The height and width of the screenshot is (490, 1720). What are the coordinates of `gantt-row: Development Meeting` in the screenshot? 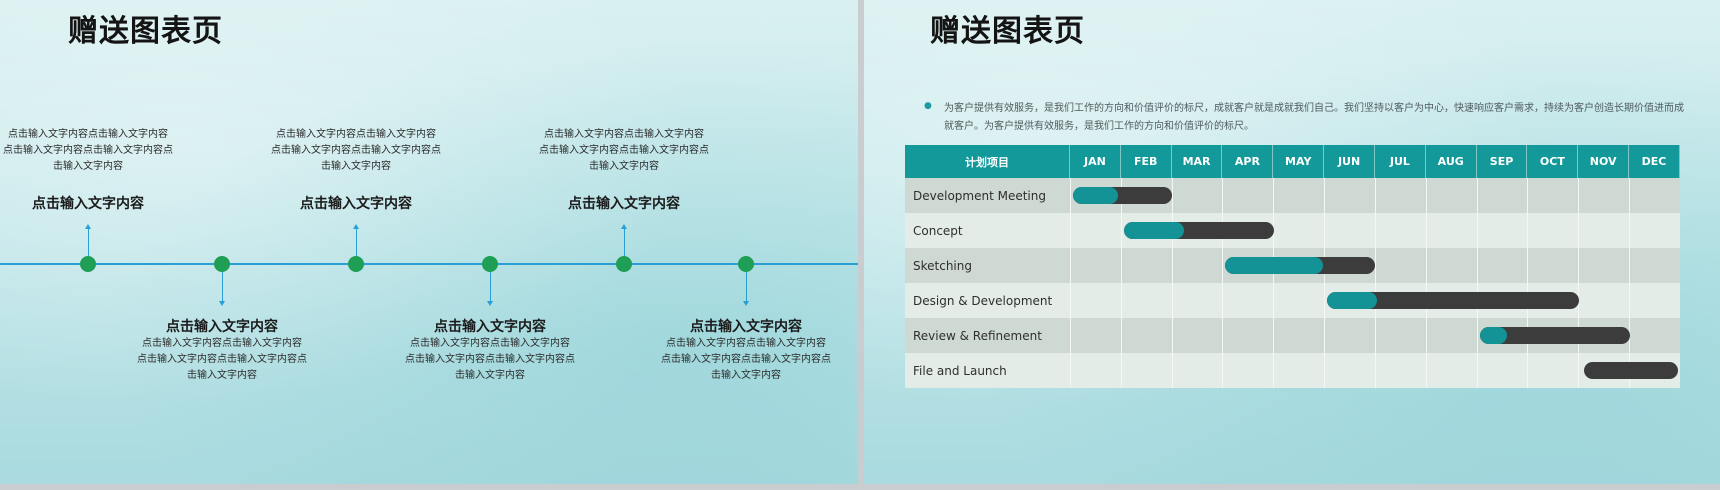 It's located at (1292, 195).